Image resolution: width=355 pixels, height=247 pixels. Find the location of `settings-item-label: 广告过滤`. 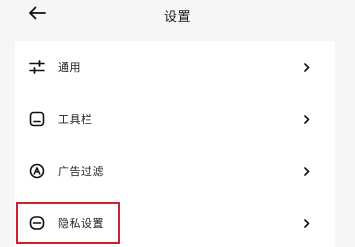

settings-item-label: 广告过滤 is located at coordinates (81, 171).